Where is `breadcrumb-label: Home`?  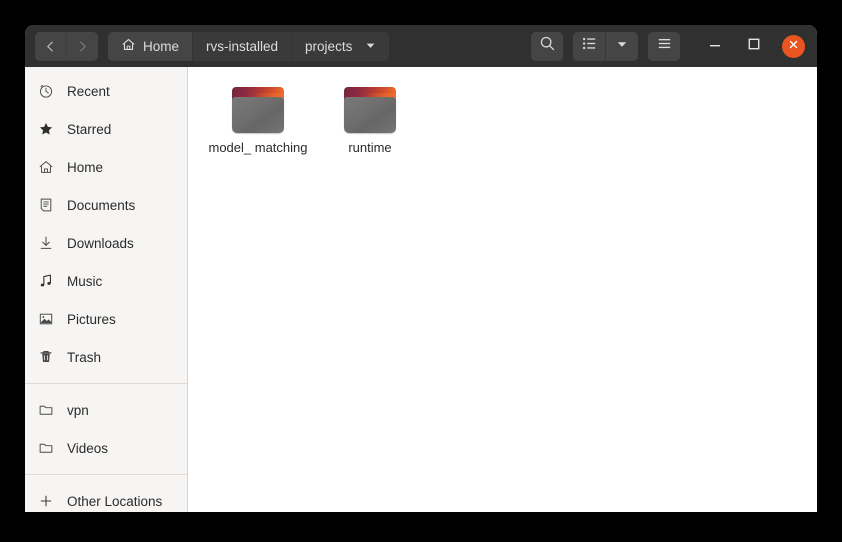 breadcrumb-label: Home is located at coordinates (161, 46).